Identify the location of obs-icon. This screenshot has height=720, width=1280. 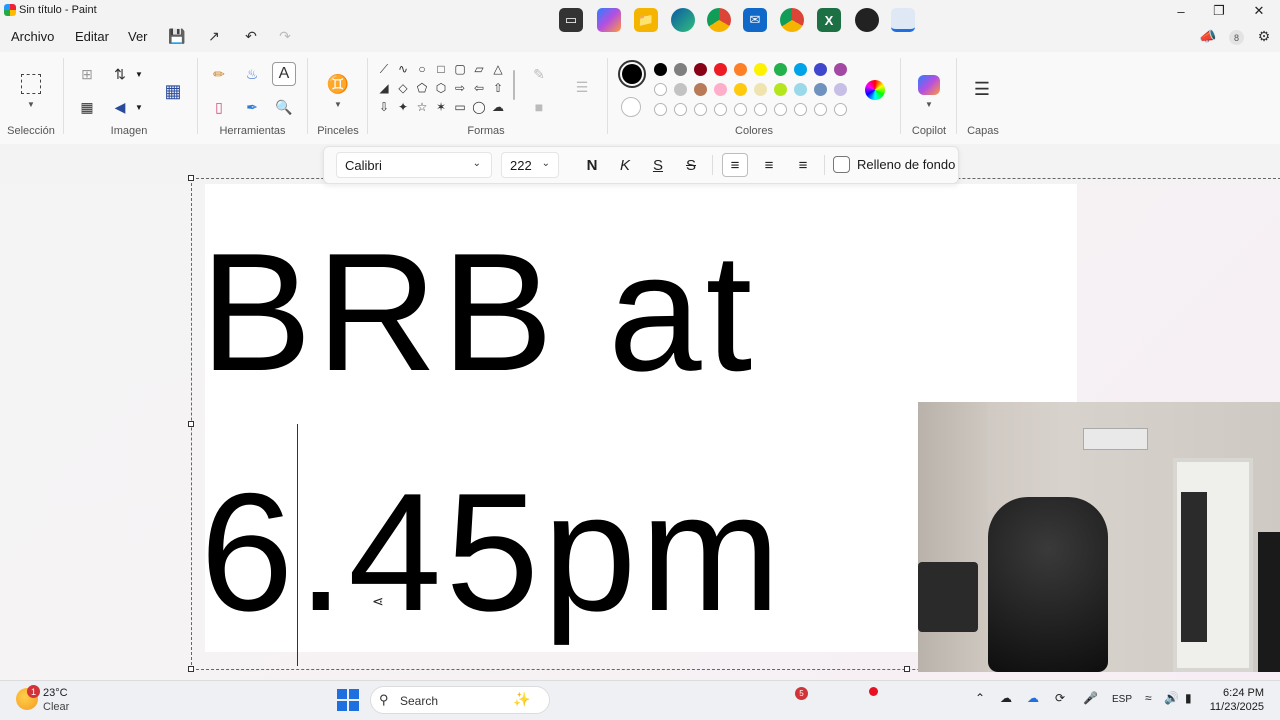
(867, 20).